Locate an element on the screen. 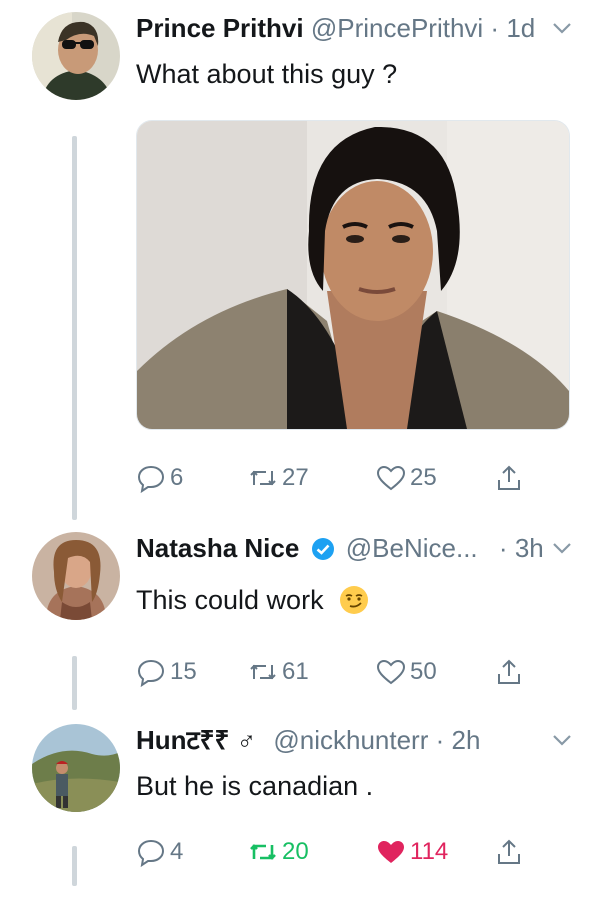 The image size is (600, 900). smirking-face-emoji-icon is located at coordinates (354, 600).